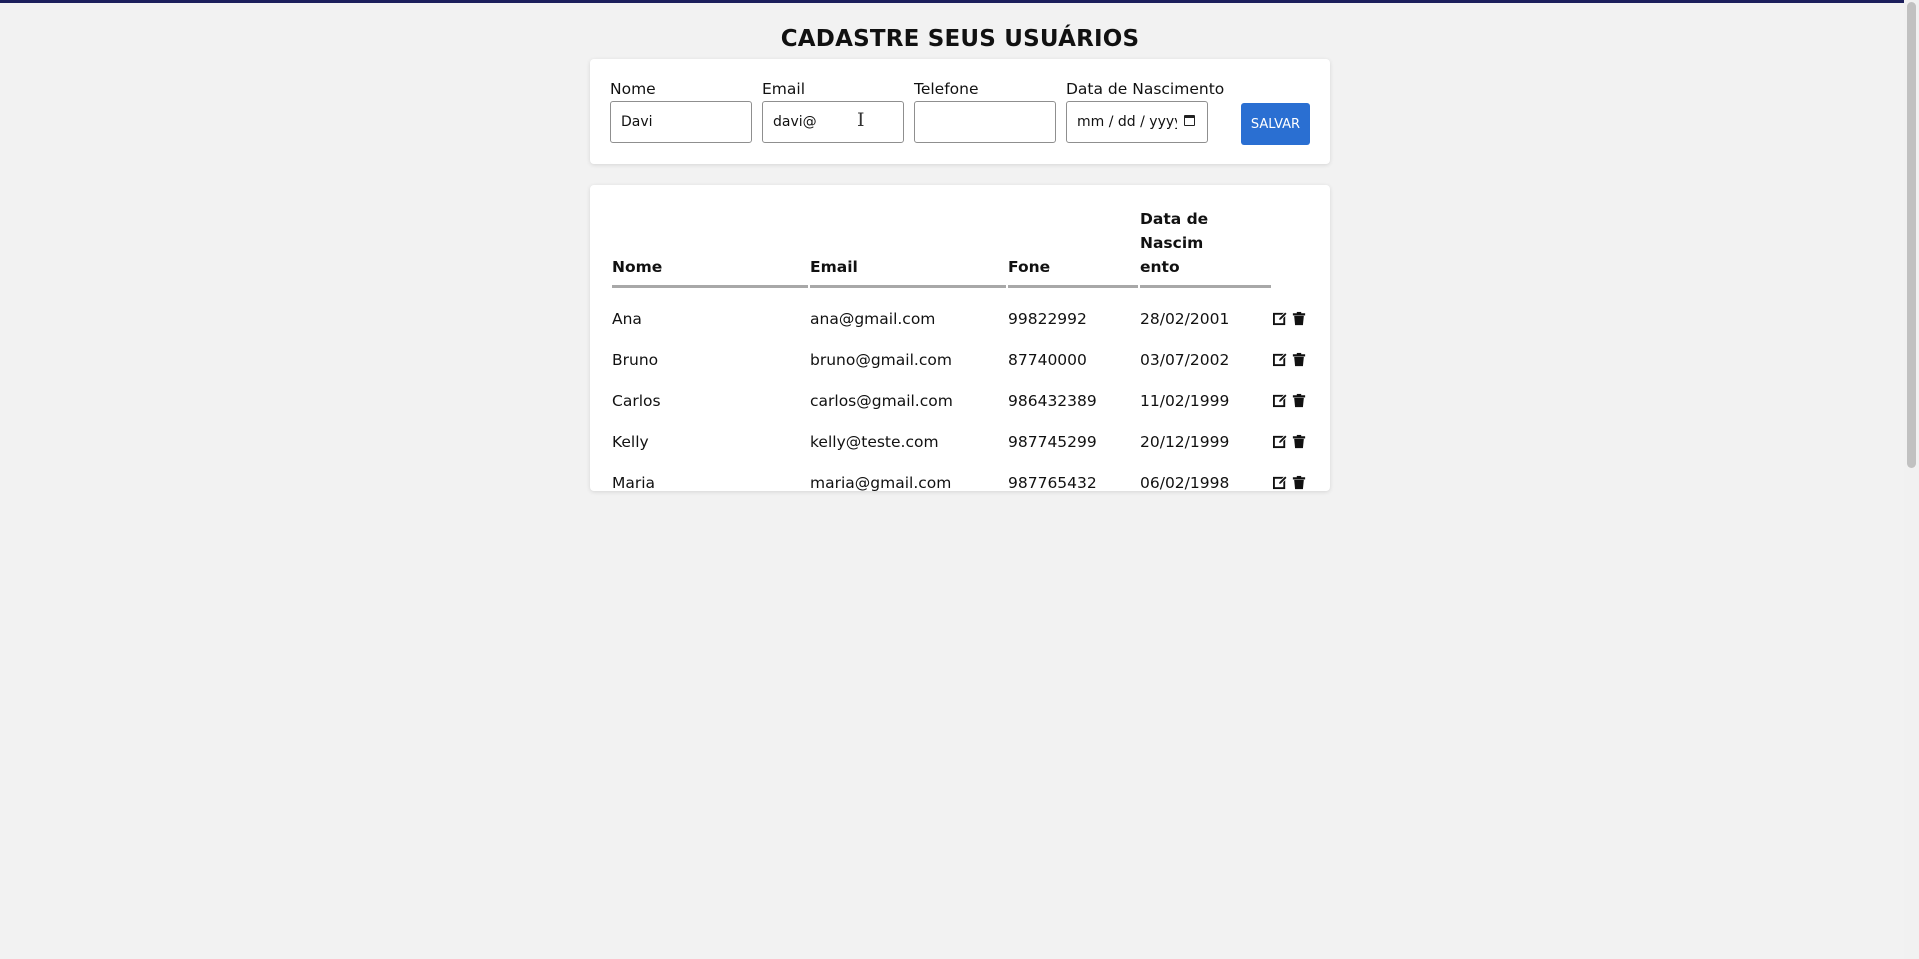 The width and height of the screenshot is (1919, 959). Describe the element at coordinates (908, 247) in the screenshot. I see `header-email: Email` at that location.